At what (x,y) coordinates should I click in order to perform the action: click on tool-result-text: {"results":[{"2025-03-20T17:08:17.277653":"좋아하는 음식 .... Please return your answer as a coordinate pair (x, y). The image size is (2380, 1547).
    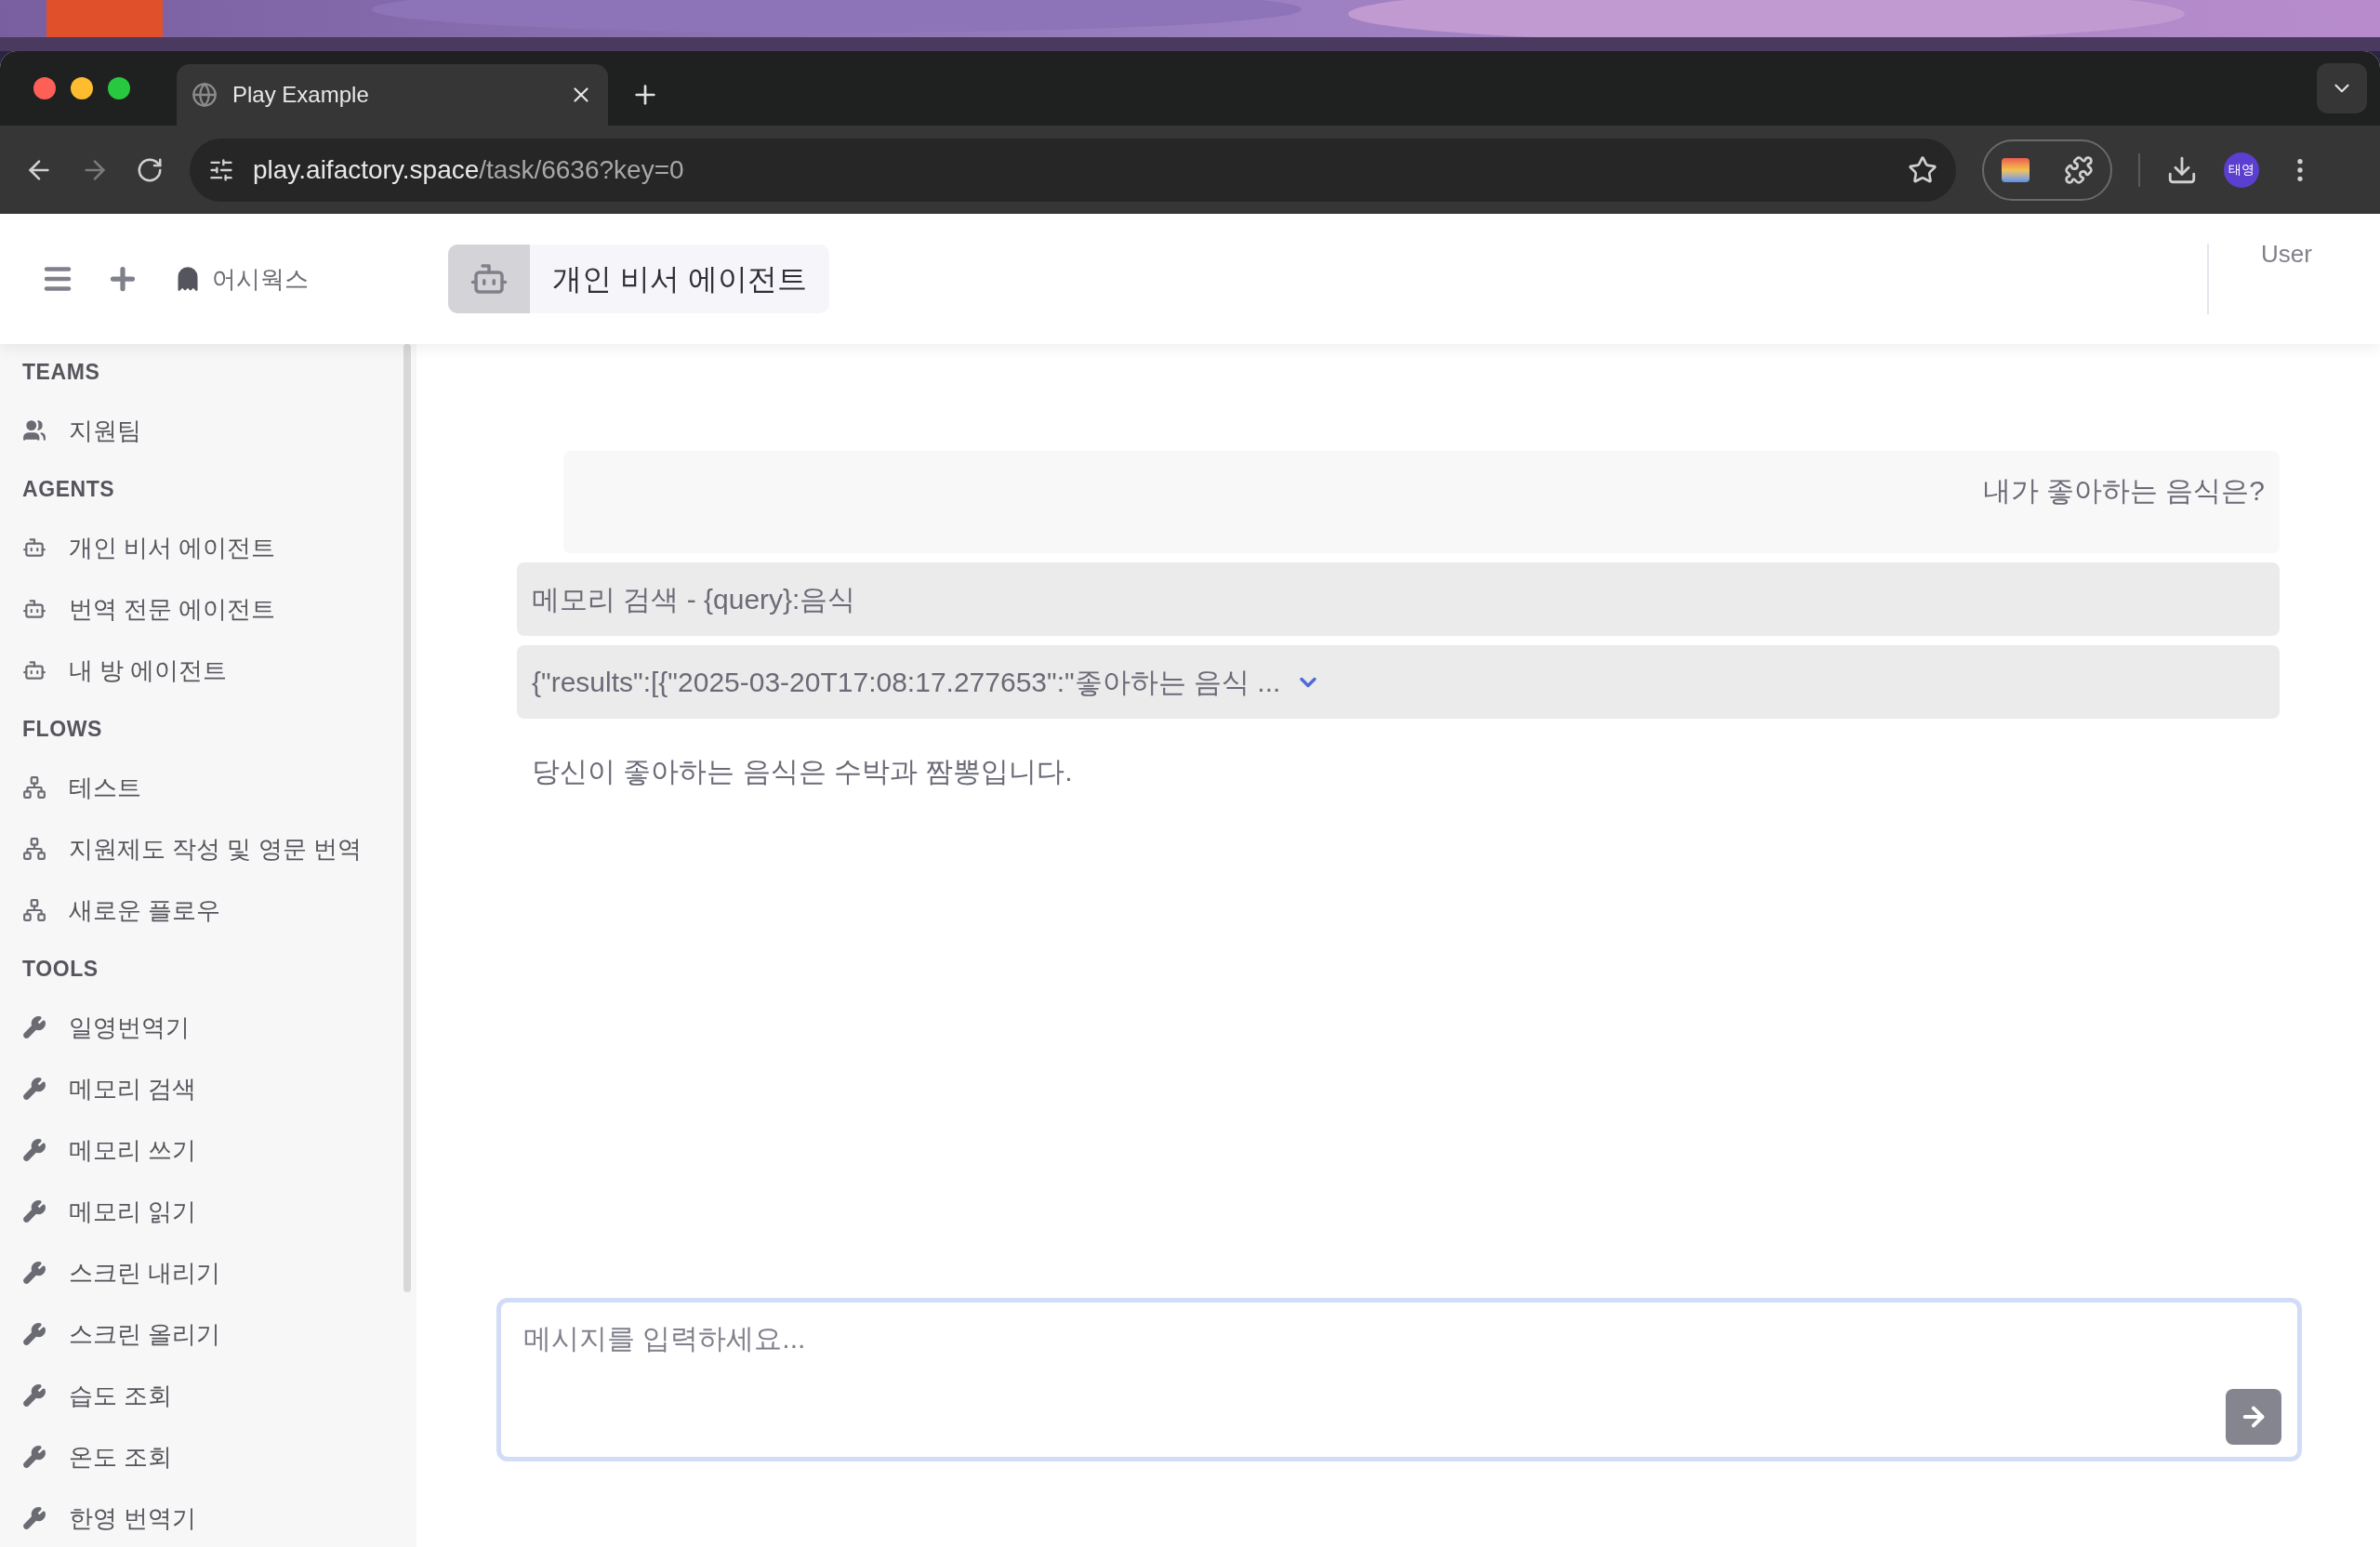
    Looking at the image, I should click on (906, 682).